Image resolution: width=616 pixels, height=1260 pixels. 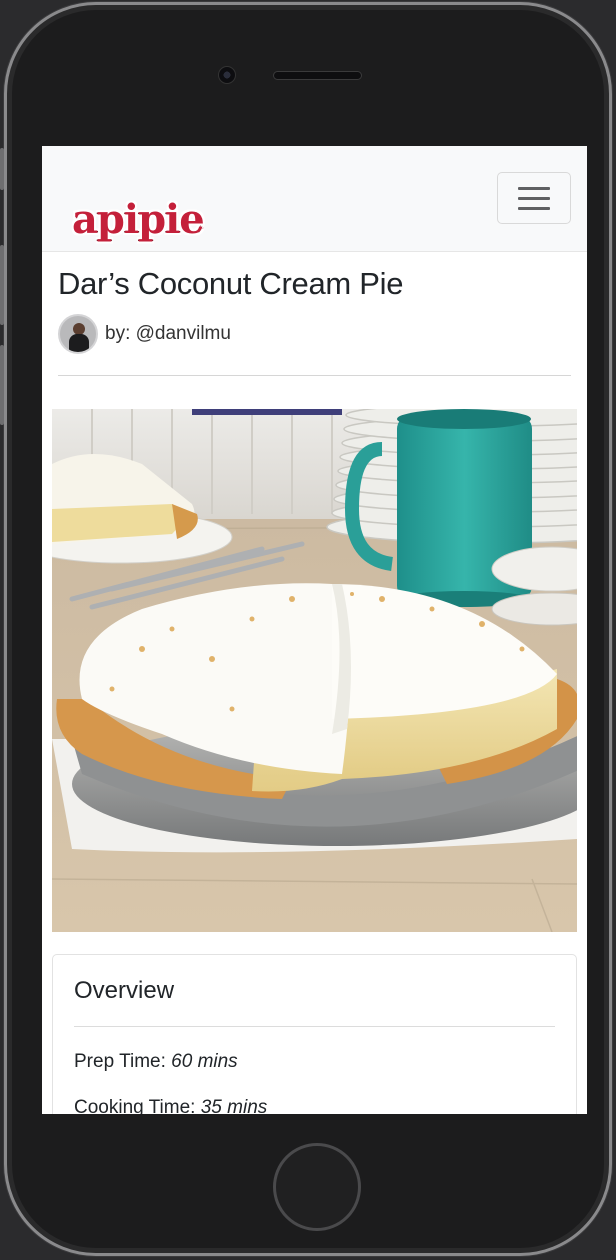 I want to click on volume-up-button, so click(x=2, y=285).